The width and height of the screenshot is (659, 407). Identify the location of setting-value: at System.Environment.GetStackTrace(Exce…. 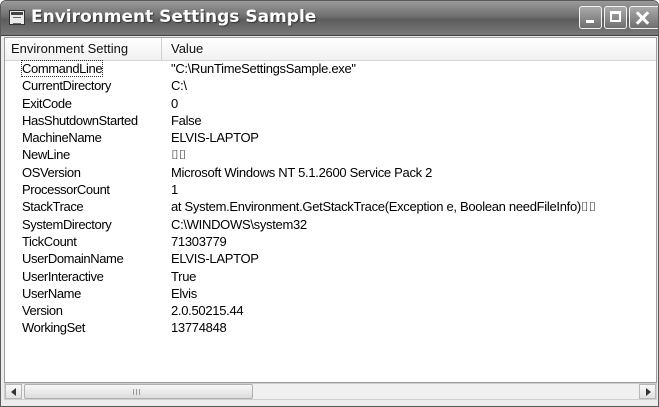
(383, 207).